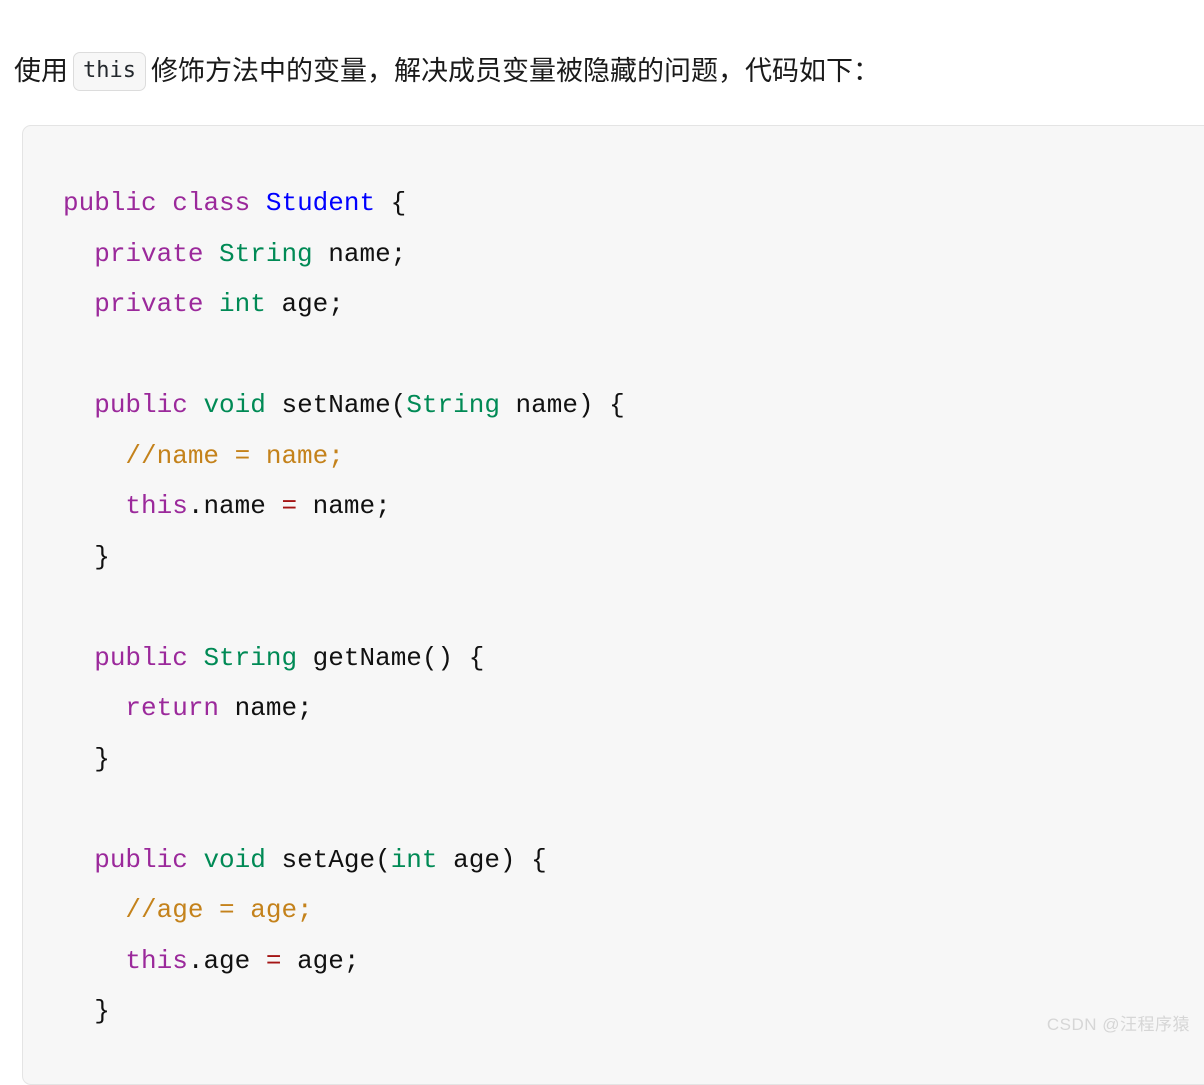 Image resolution: width=1204 pixels, height=1085 pixels. What do you see at coordinates (633, 203) in the screenshot?
I see `code-line: public class Student {` at bounding box center [633, 203].